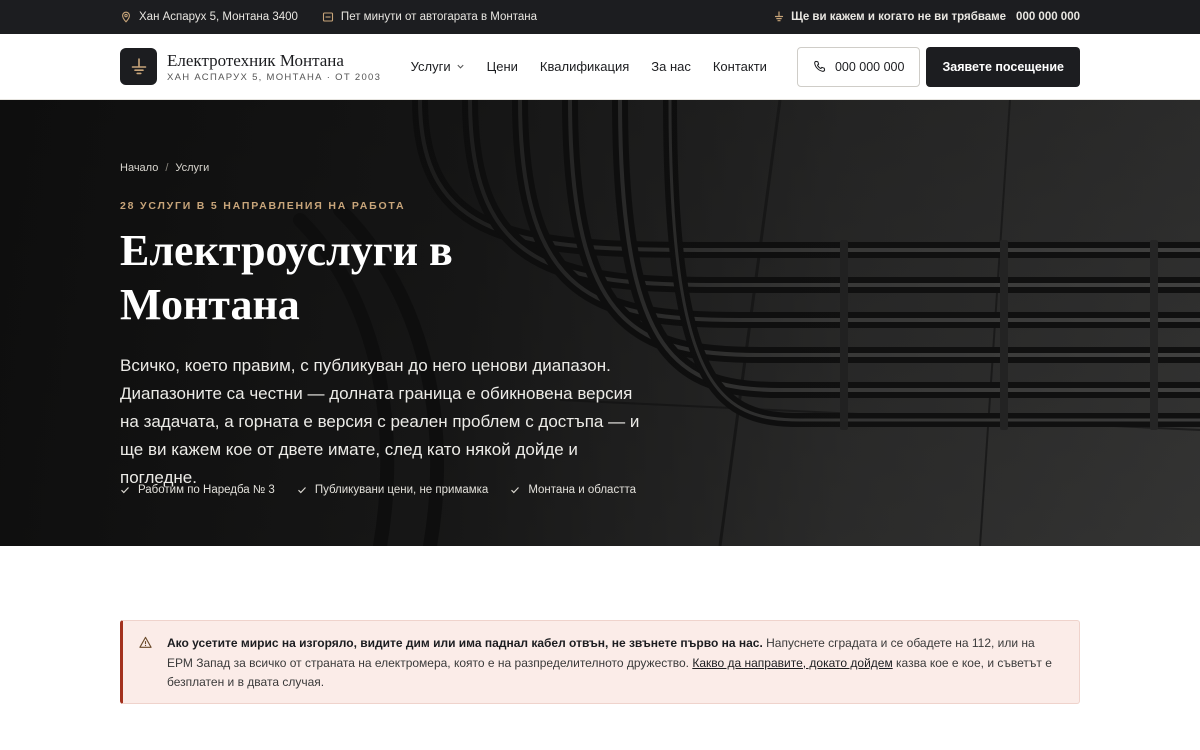 The image size is (1200, 750). Describe the element at coordinates (430, 66) in the screenshot. I see `nav-item-label: Услуги` at that location.